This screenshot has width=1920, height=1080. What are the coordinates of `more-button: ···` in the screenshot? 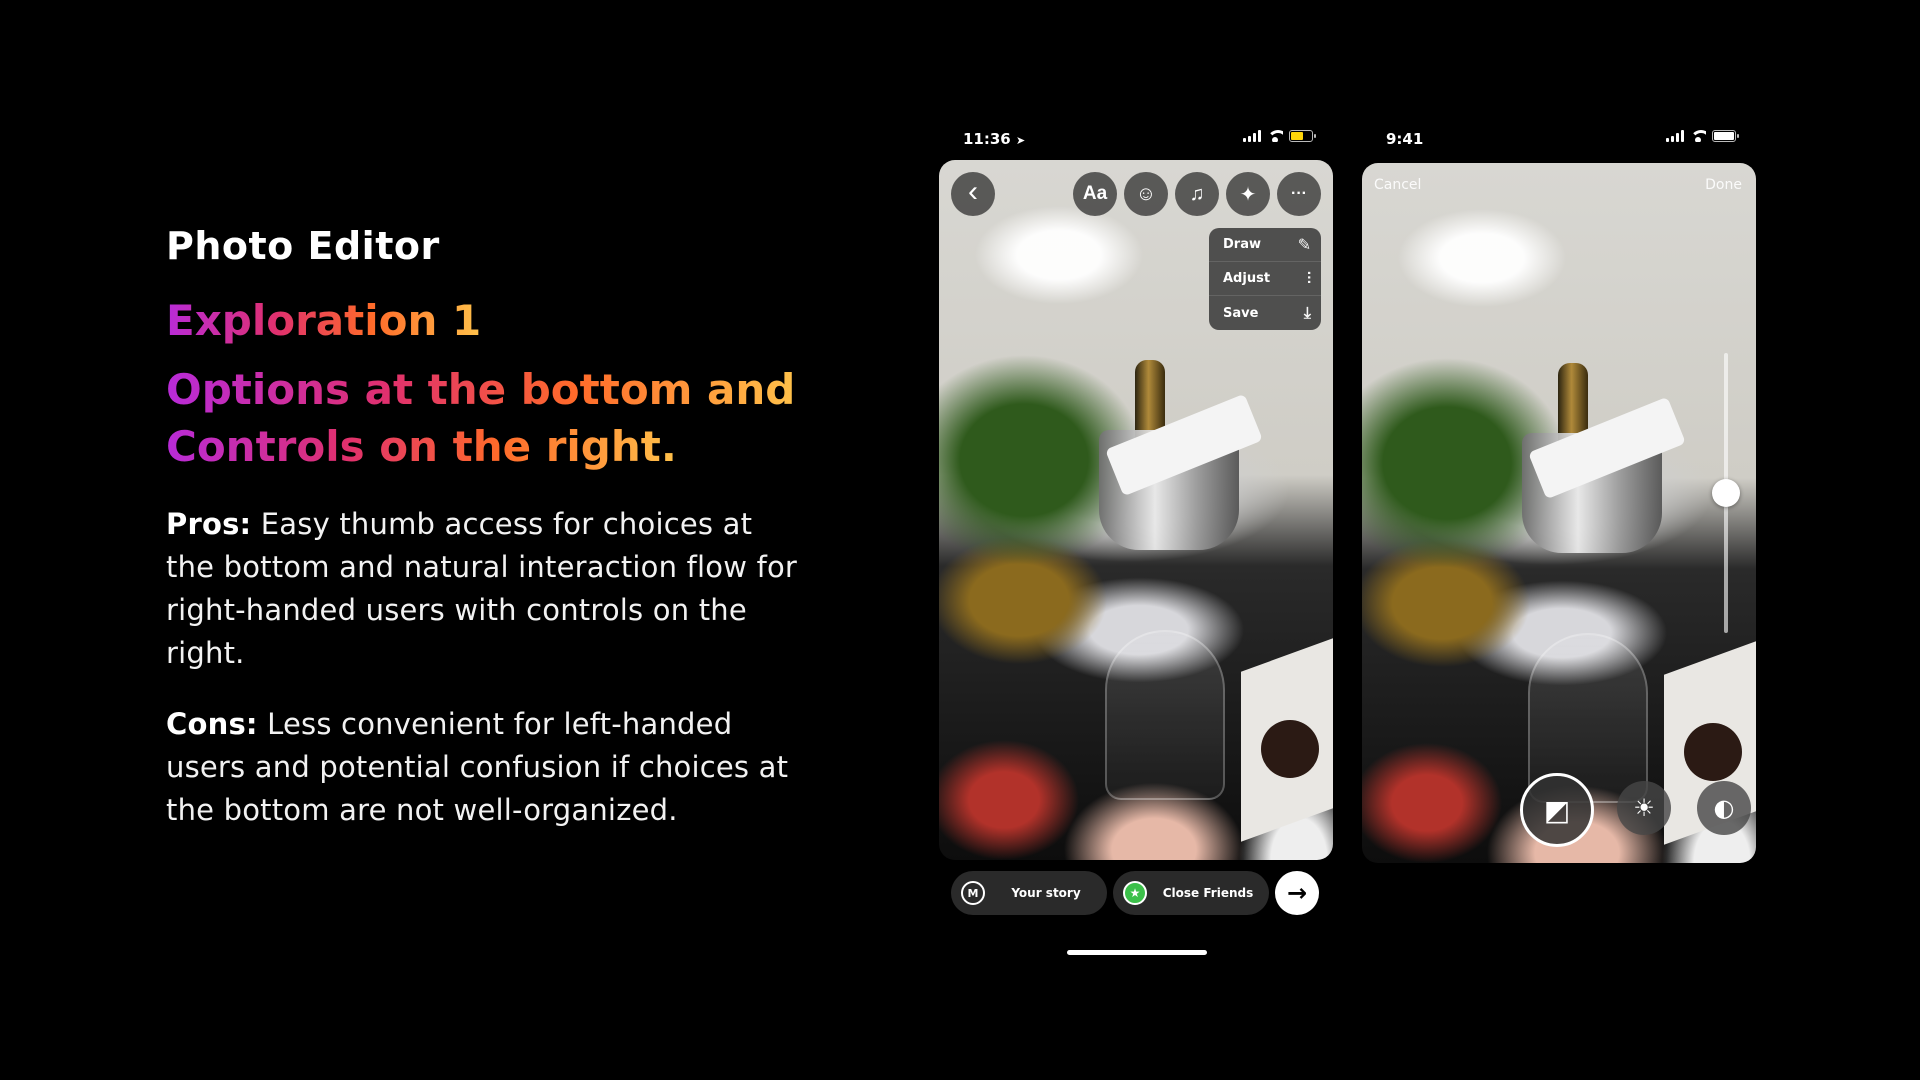 It's located at (1299, 194).